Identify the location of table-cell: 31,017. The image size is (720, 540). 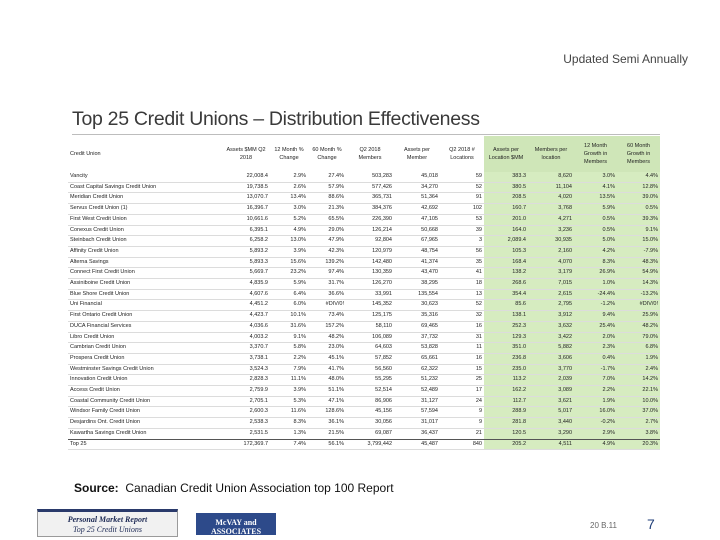
(429, 422).